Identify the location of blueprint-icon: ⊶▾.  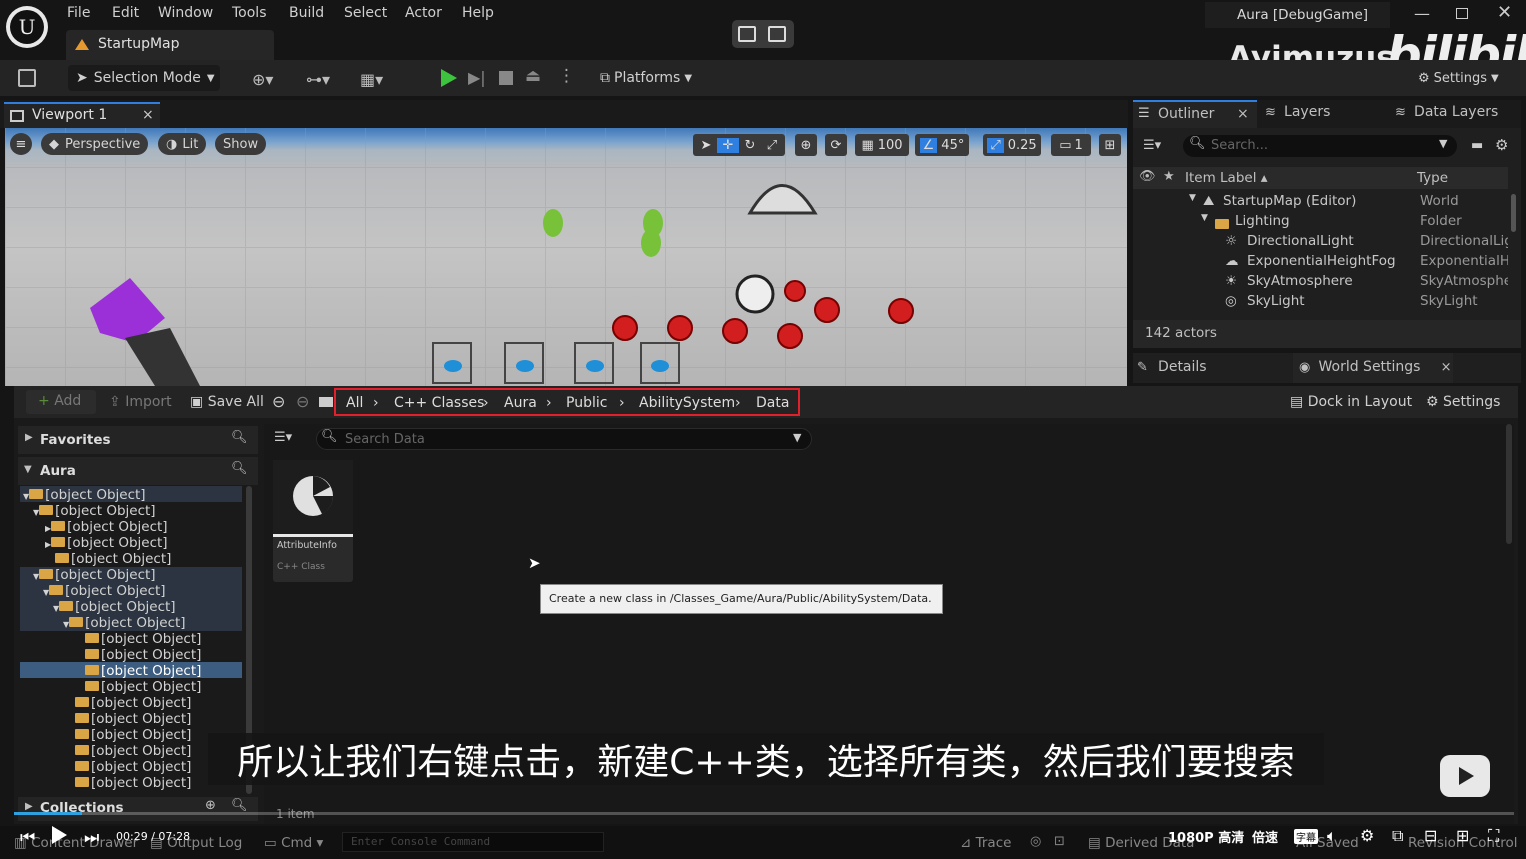
(318, 79).